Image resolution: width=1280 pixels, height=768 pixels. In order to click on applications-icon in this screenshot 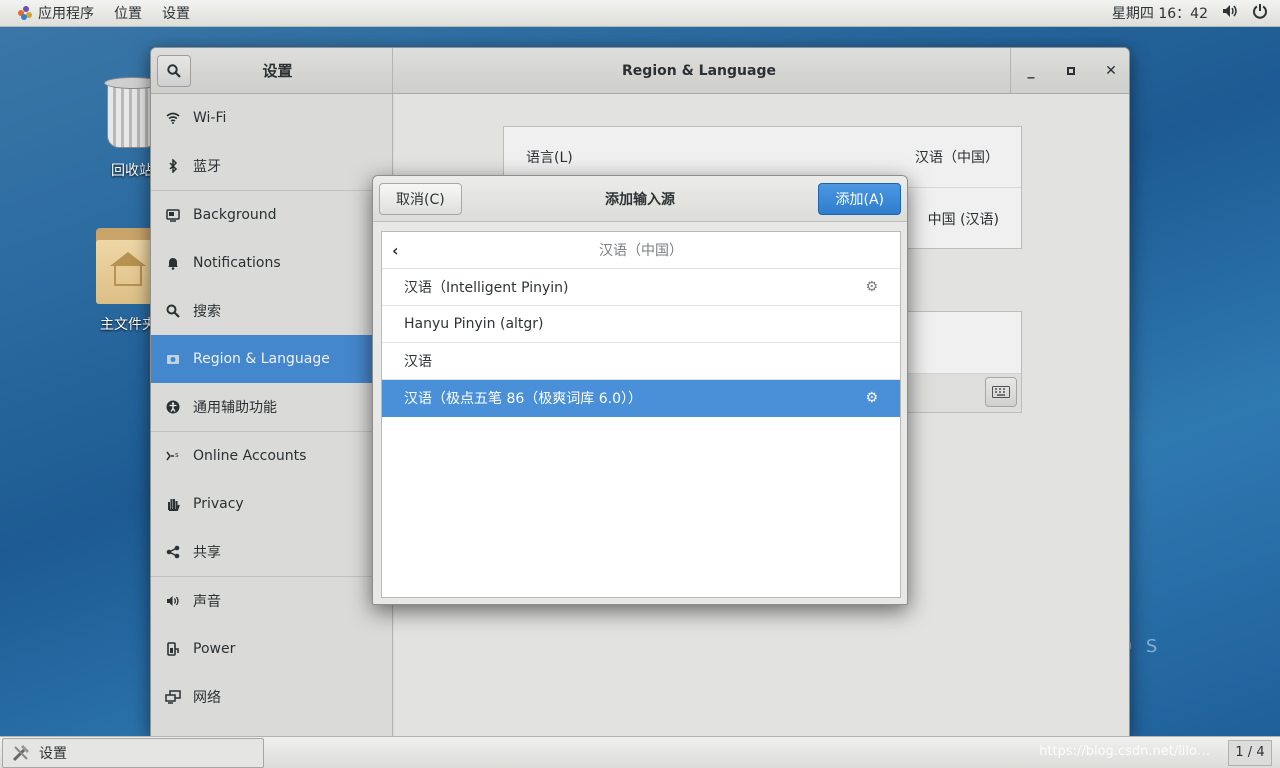, I will do `click(25, 13)`.